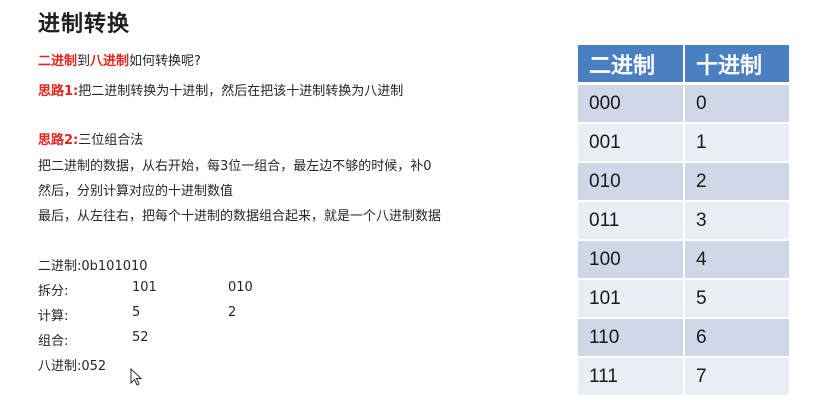  Describe the element at coordinates (240, 287) in the screenshot. I see `split-b: 010` at that location.